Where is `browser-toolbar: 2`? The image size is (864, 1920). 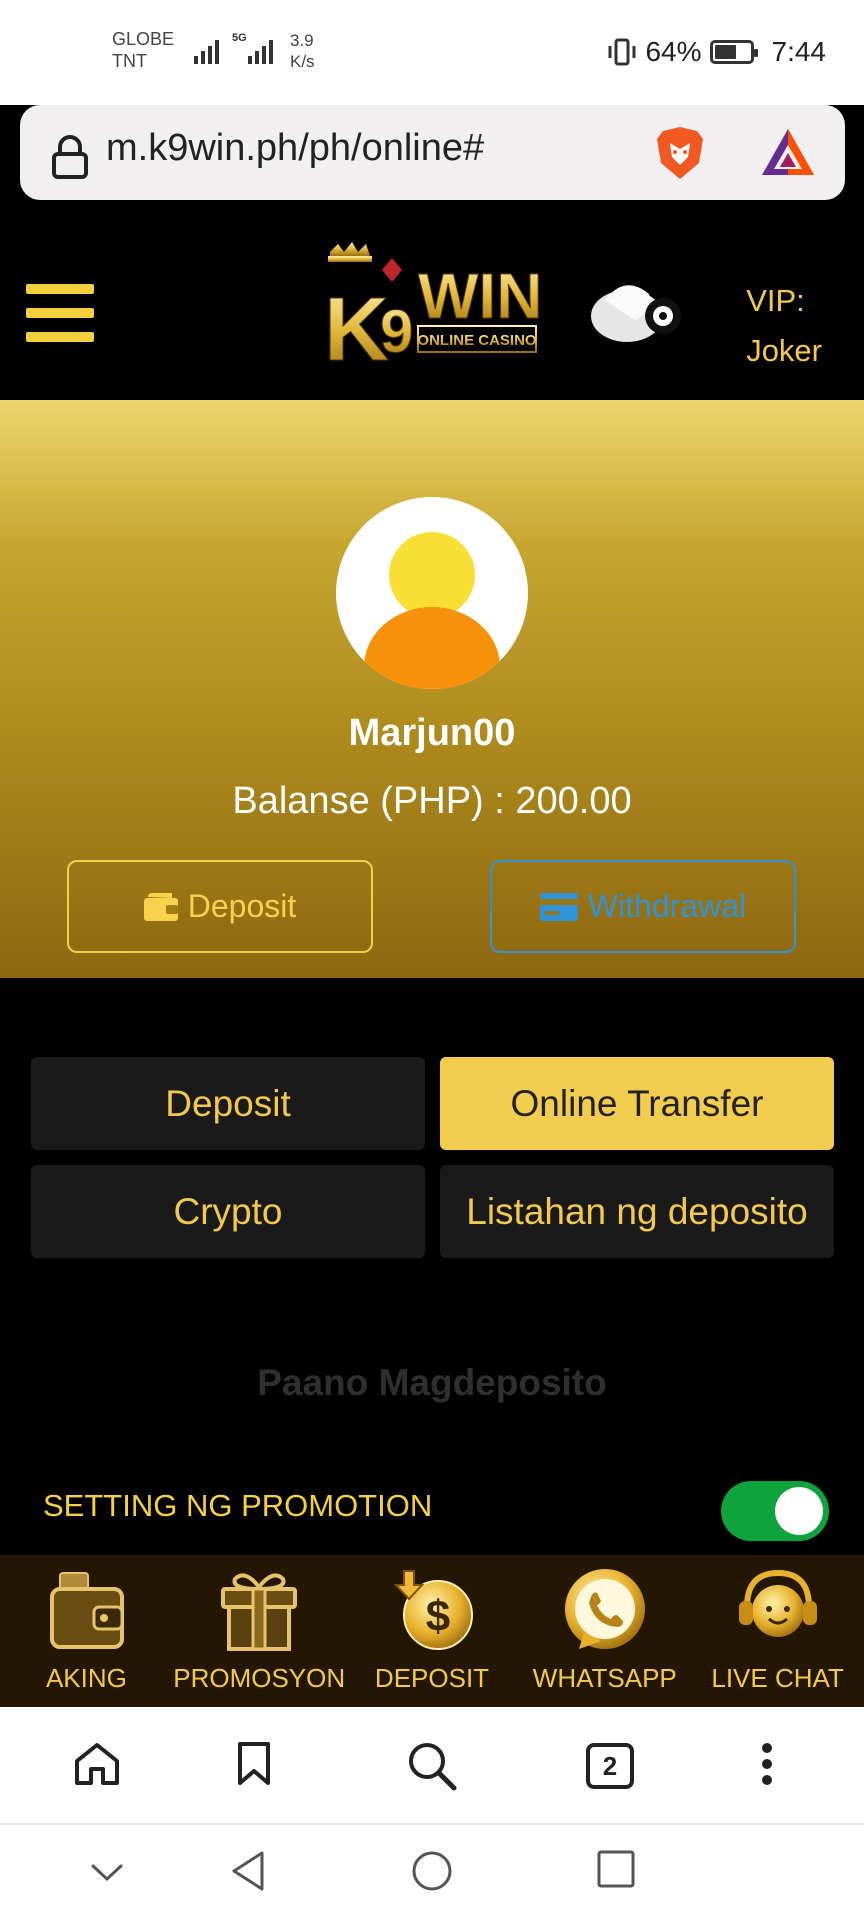
browser-toolbar: 2 is located at coordinates (432, 1766).